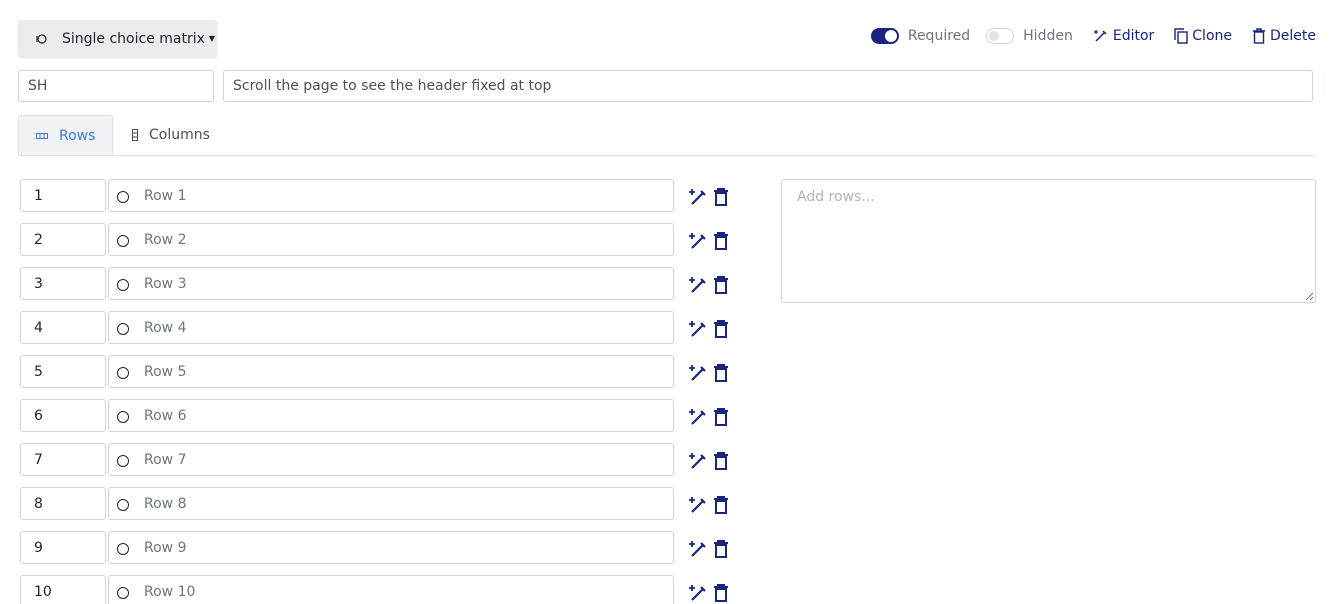 This screenshot has width=1335, height=604. What do you see at coordinates (41, 39) in the screenshot?
I see `matrix-type-icon` at bounding box center [41, 39].